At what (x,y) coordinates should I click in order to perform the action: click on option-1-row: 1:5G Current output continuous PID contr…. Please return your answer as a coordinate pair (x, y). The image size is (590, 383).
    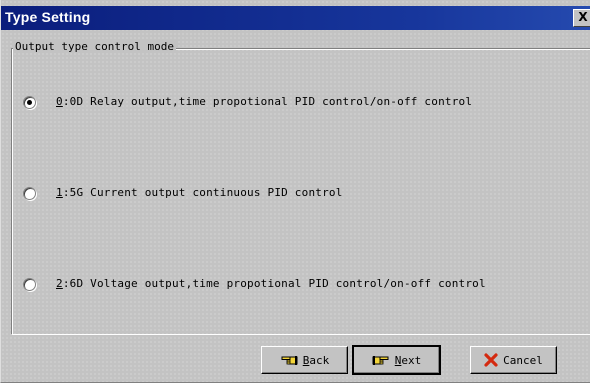
    Looking at the image, I should click on (303, 195).